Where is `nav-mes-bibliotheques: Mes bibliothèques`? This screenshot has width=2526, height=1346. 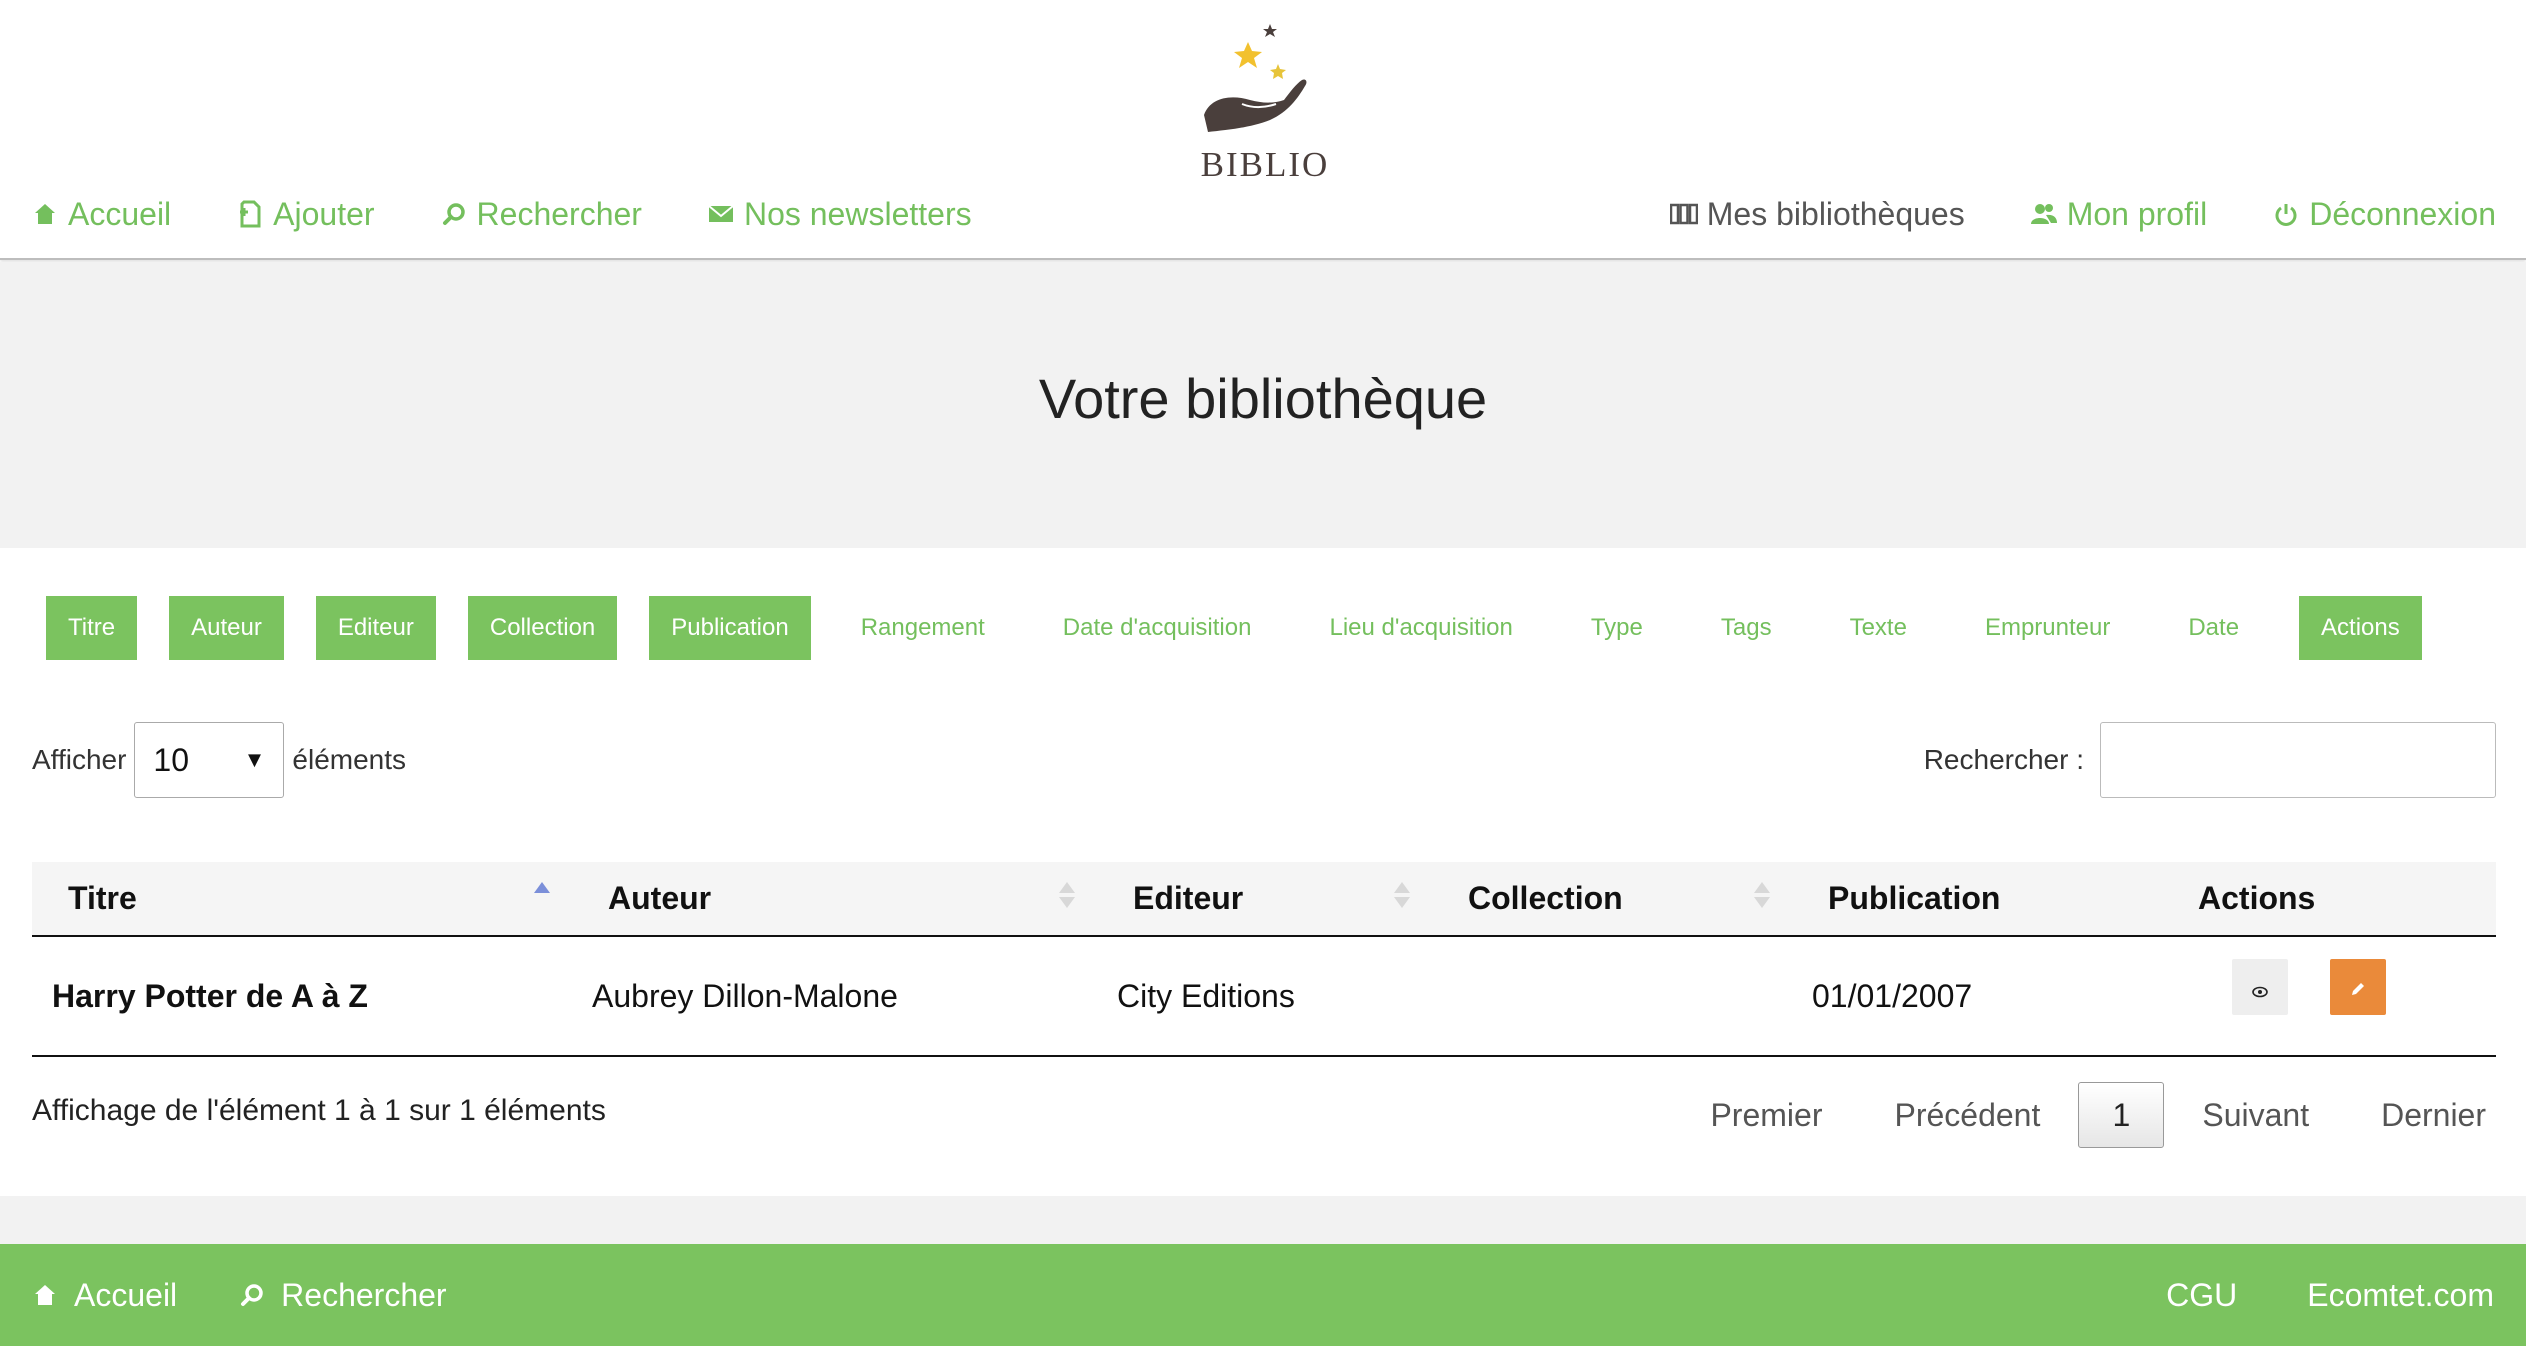 nav-mes-bibliotheques: Mes bibliothèques is located at coordinates (1817, 214).